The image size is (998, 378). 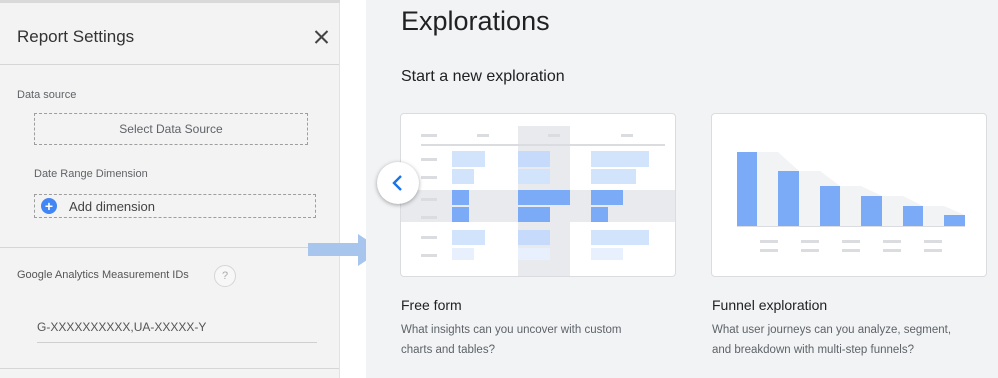 I want to click on date-range-dimension-label: Date Range Dimension, so click(x=91, y=174).